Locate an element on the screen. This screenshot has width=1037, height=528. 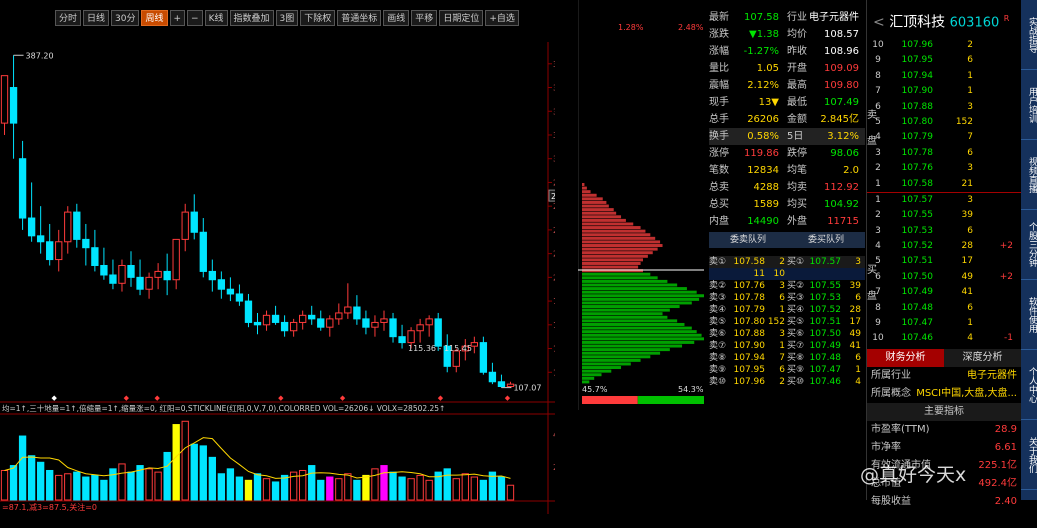
sell-level-row: 5 107.80 152 is located at coordinates (944, 122).